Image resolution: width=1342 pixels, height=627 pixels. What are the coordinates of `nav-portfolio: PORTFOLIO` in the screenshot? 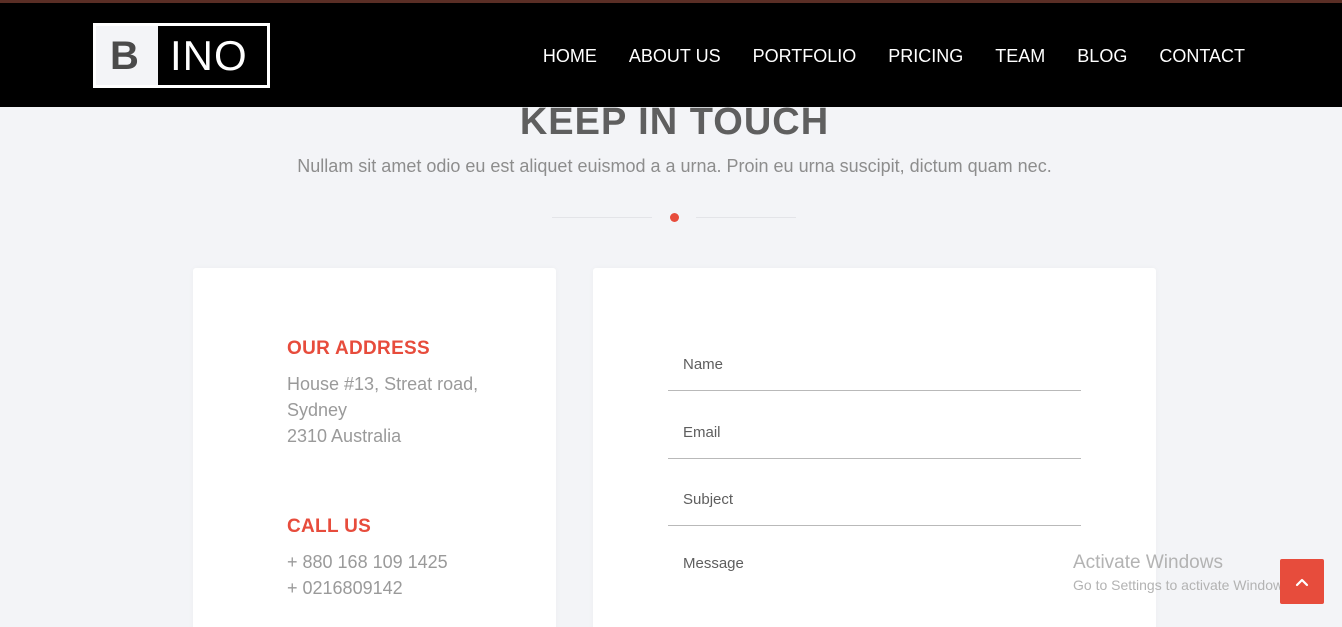 It's located at (805, 56).